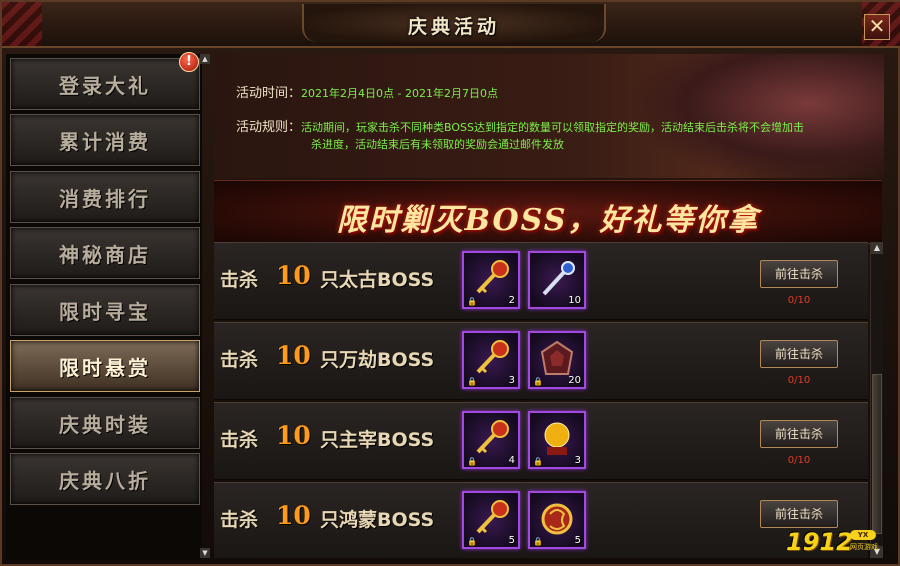 This screenshot has width=900, height=566. I want to click on event-rule-text-2: 杀进度，活动结束后有未领取的奖励会通过邮件发放, so click(437, 144).